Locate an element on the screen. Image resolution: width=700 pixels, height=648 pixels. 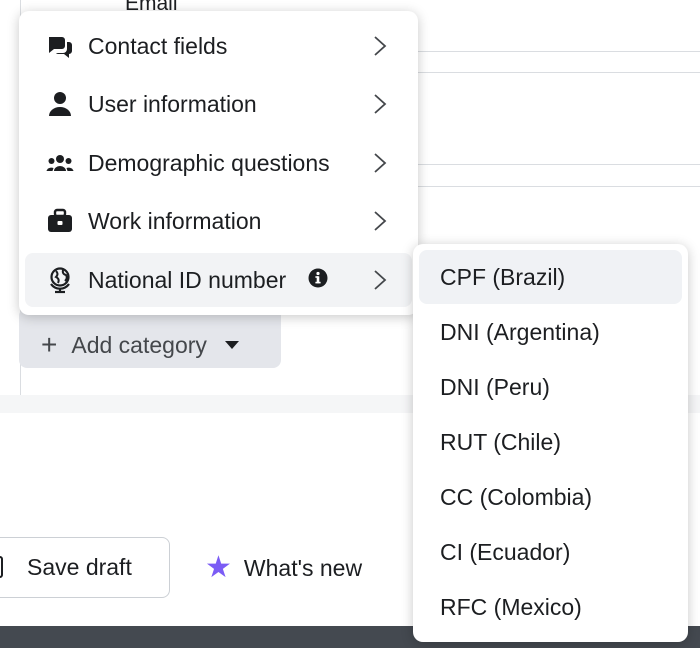
submenu-item: RUT (Chile) is located at coordinates (550, 442).